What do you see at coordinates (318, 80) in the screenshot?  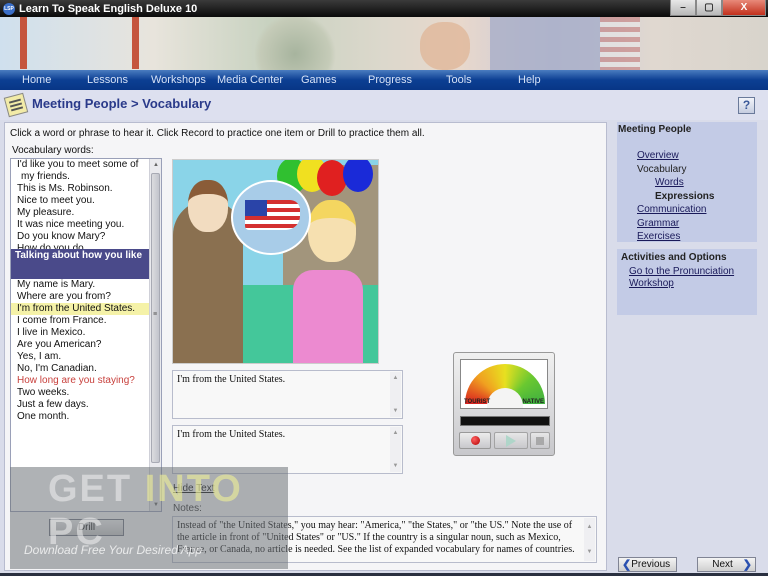 I see `menu-games: Games` at bounding box center [318, 80].